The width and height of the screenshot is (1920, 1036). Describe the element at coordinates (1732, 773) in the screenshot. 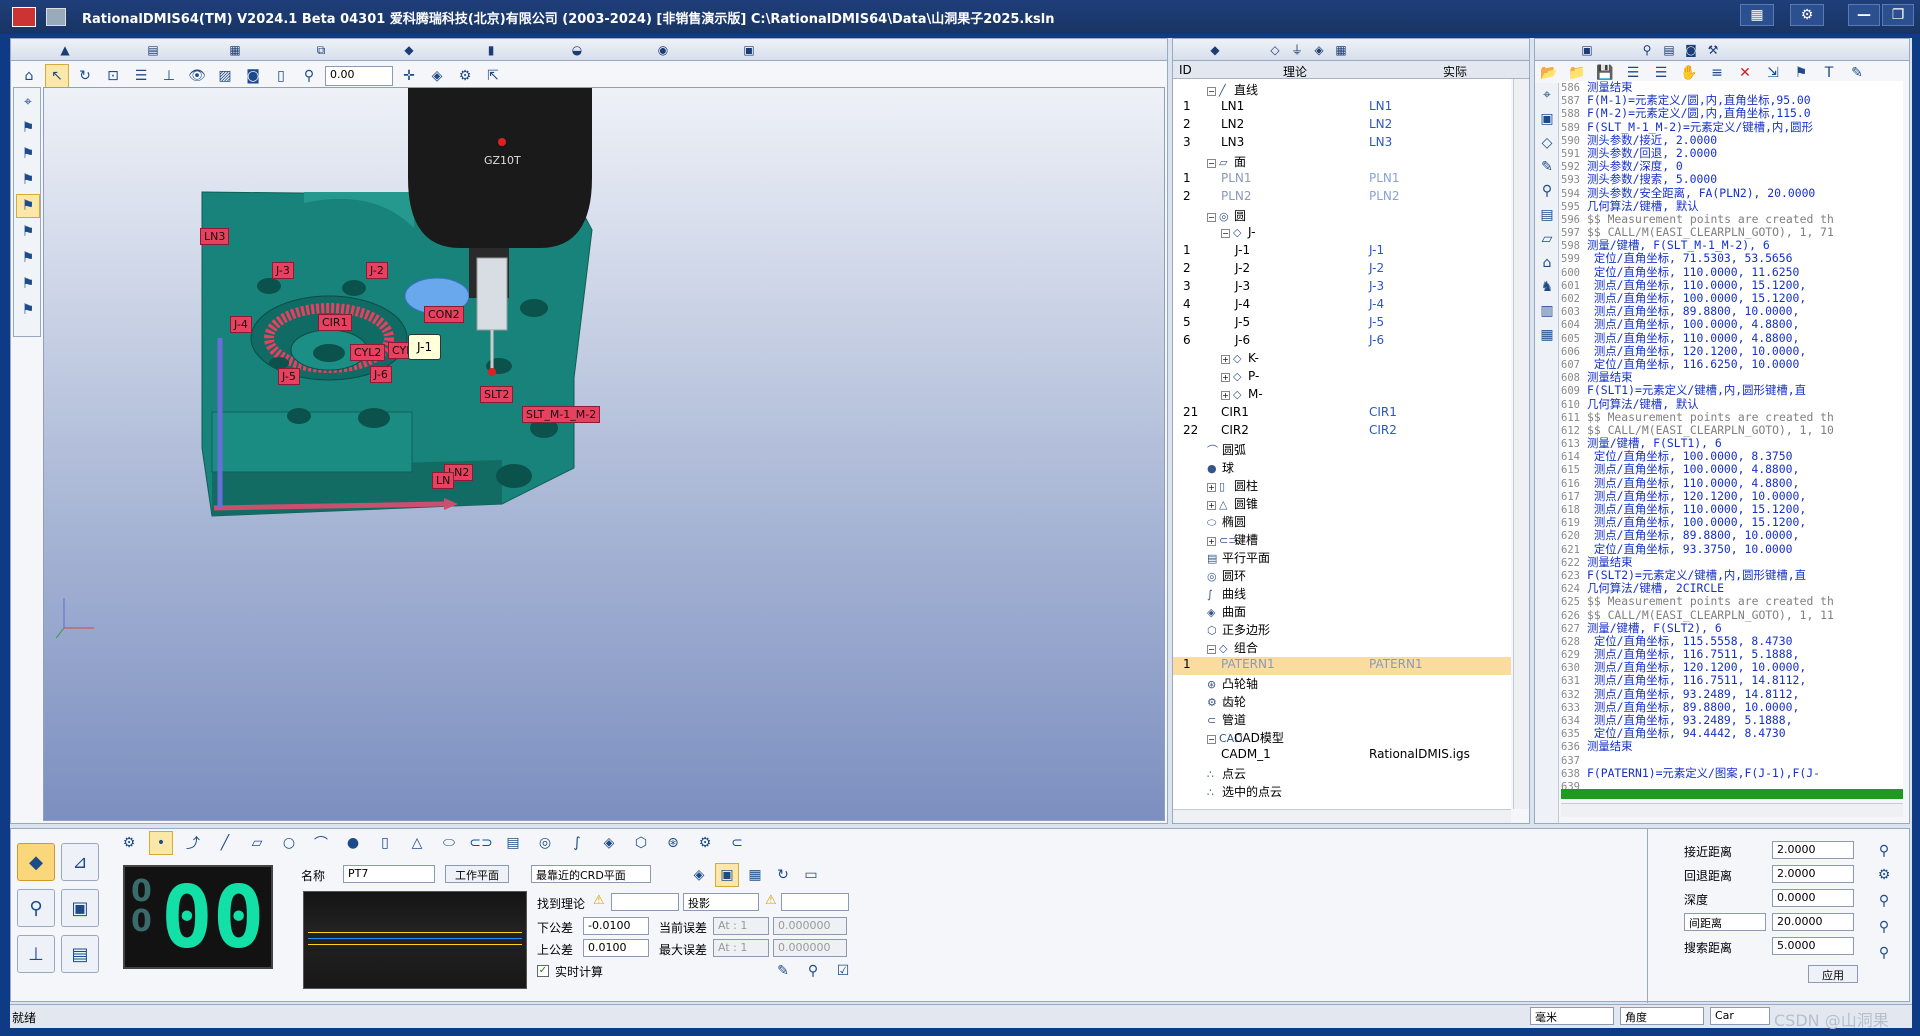

I see `code-line: 638 F(PATERN1)=元素定义/图案,F(J-1),F(J-` at that location.